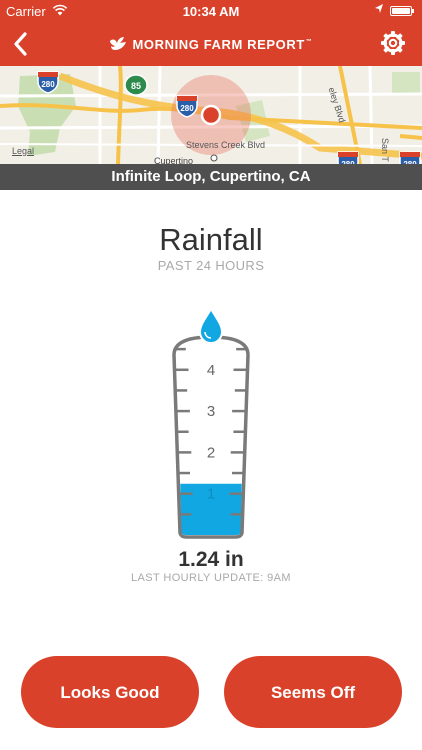  I want to click on gauge-tick-label: 1, so click(211, 494).